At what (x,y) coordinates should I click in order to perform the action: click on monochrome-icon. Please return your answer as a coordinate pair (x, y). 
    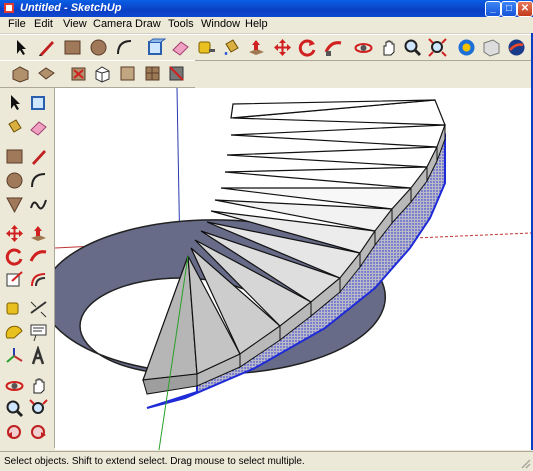
    Looking at the image, I should click on (176, 73).